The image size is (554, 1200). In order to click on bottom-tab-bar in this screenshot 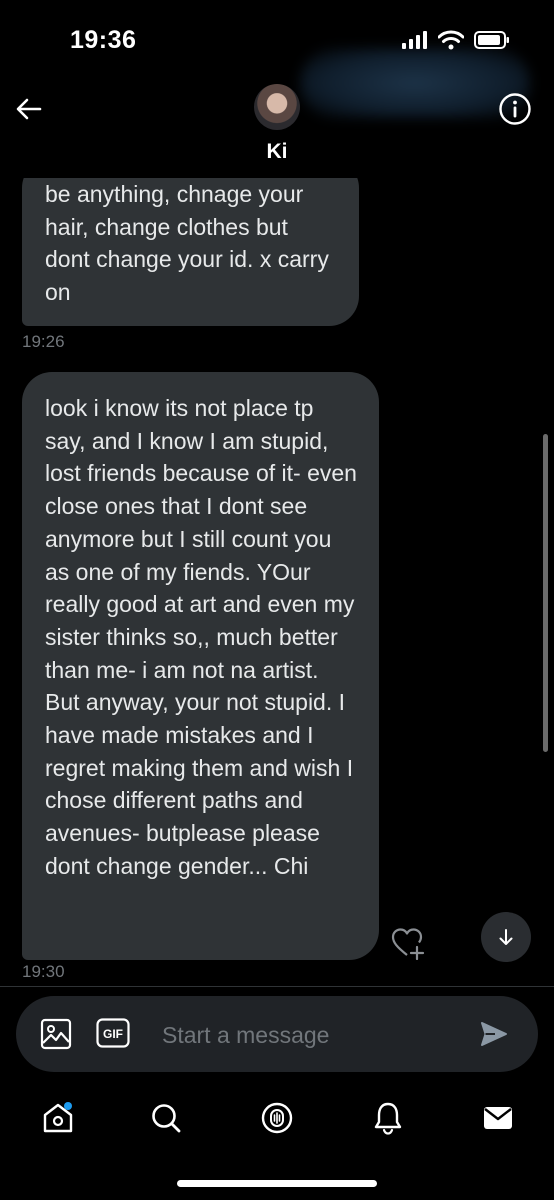, I will do `click(277, 1120)`.